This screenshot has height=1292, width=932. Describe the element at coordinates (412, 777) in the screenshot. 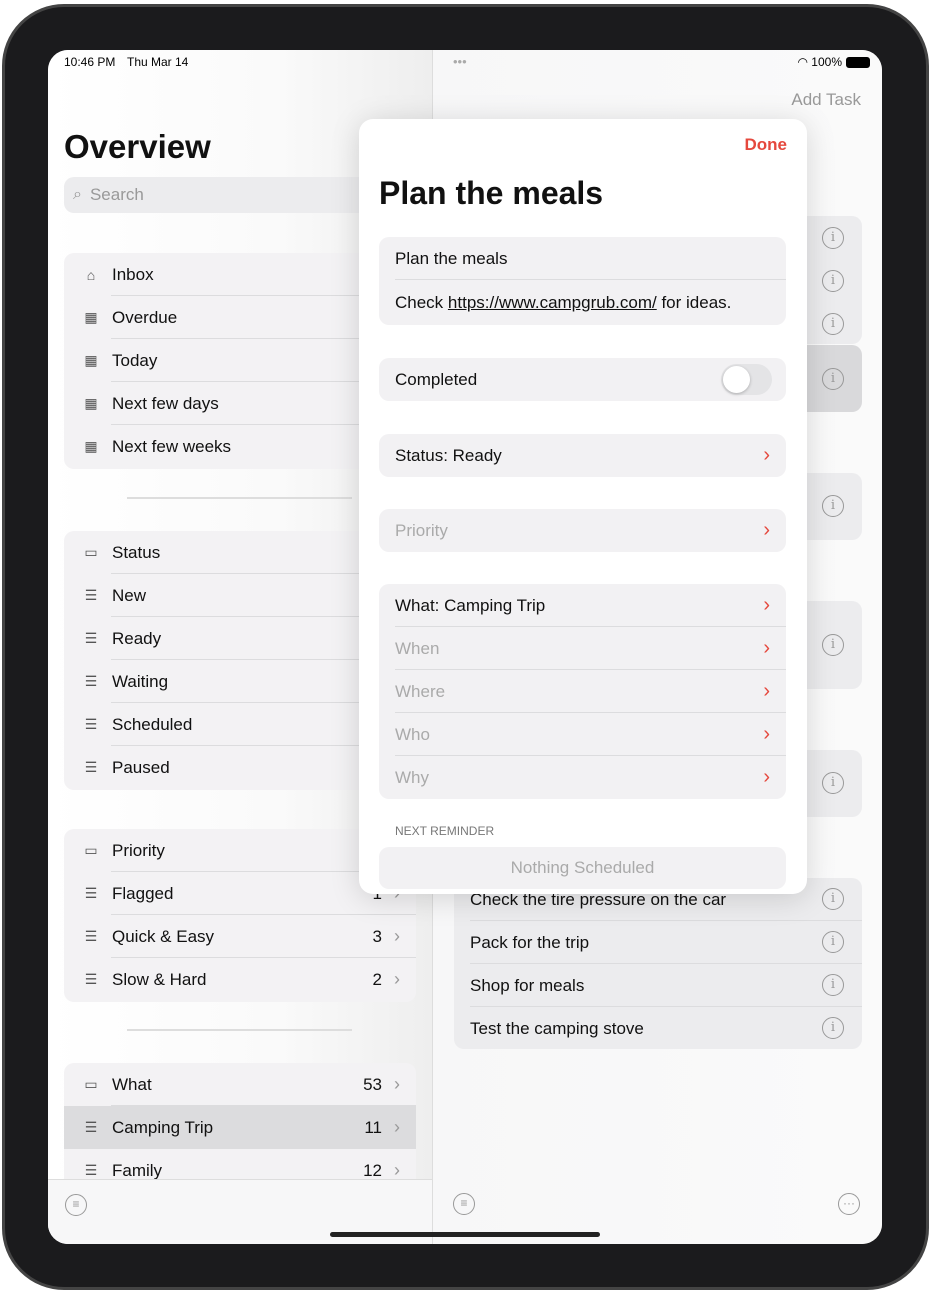

I see `why-label: Why` at that location.